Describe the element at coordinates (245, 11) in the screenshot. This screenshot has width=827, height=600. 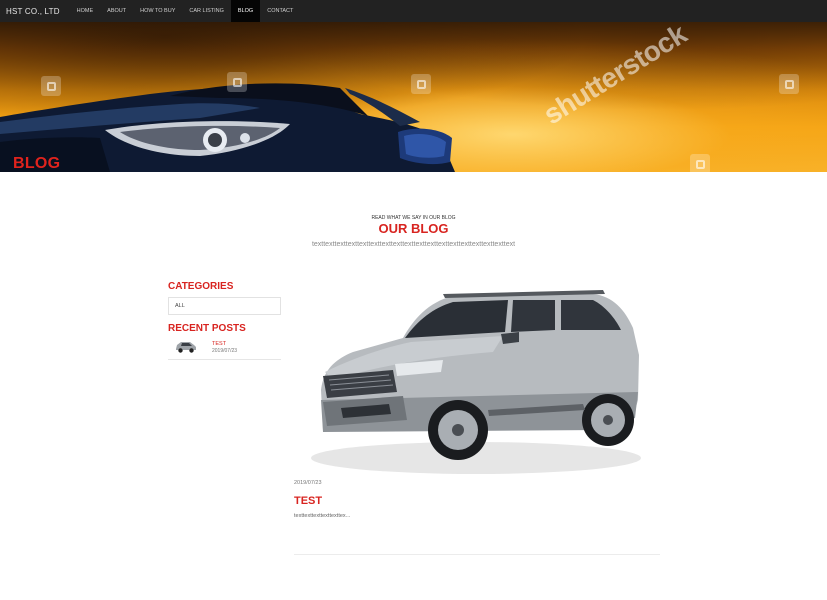
I see `nav-blog: BLOG` at that location.